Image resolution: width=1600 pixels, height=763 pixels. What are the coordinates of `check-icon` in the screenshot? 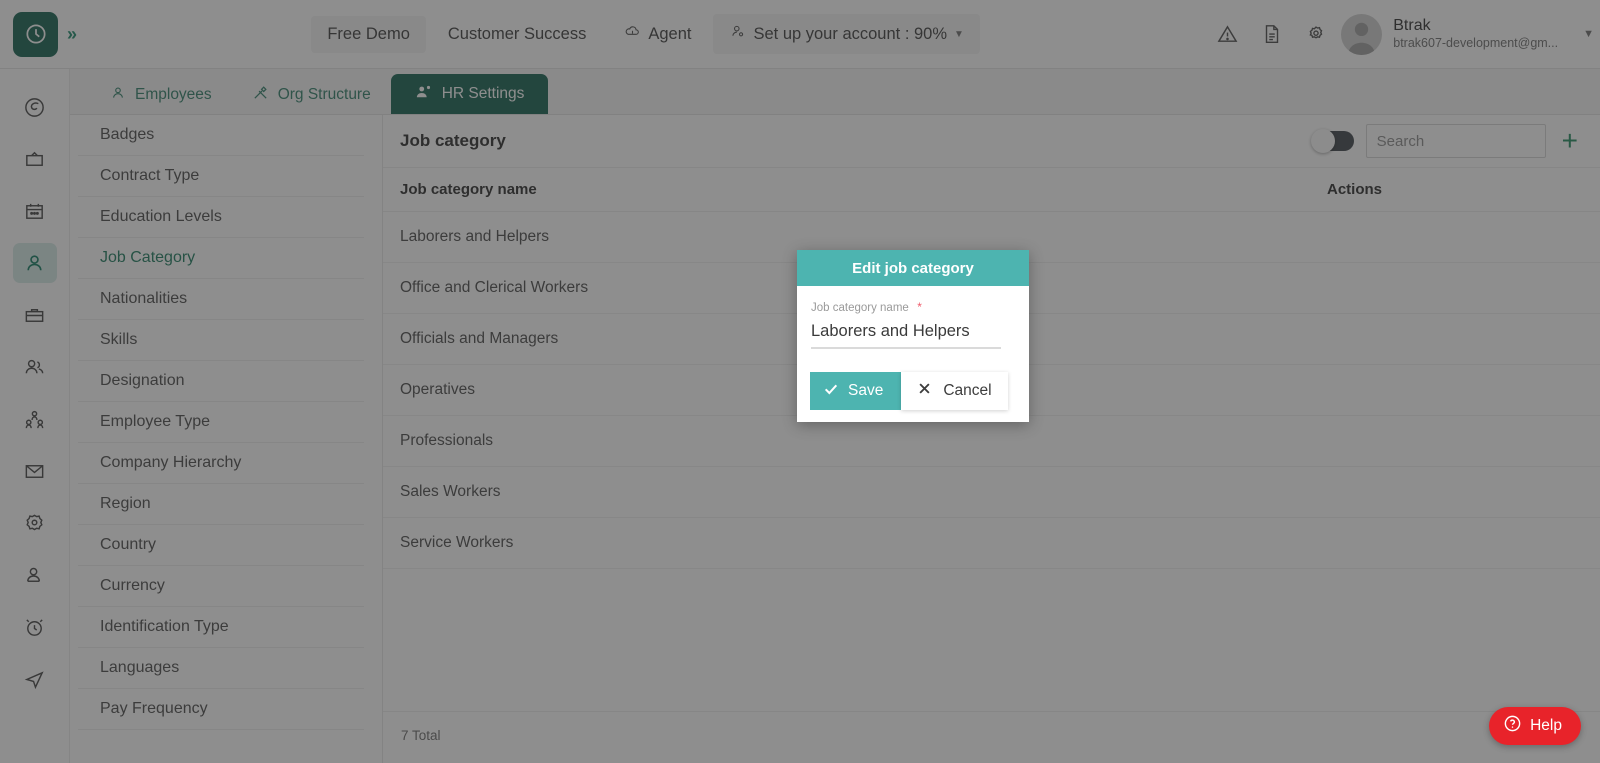 It's located at (831, 391).